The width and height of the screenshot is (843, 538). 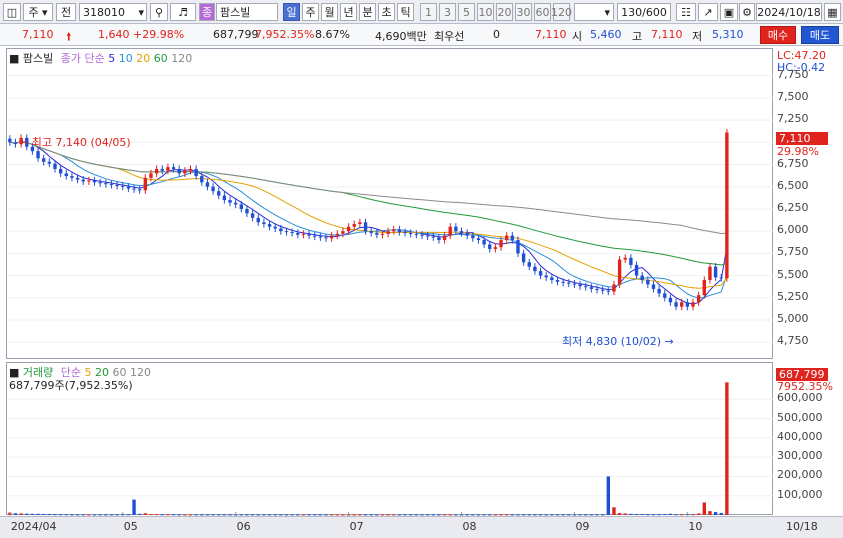 I want to click on interval-tab-2: 5, so click(x=466, y=12).